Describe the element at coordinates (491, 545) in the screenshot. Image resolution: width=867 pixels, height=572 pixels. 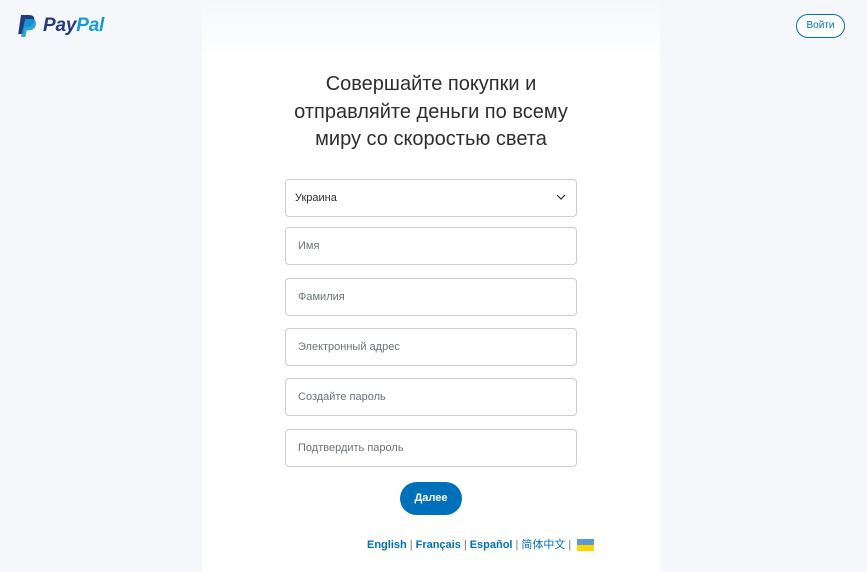
I see `lang-spanish-link: Español` at that location.